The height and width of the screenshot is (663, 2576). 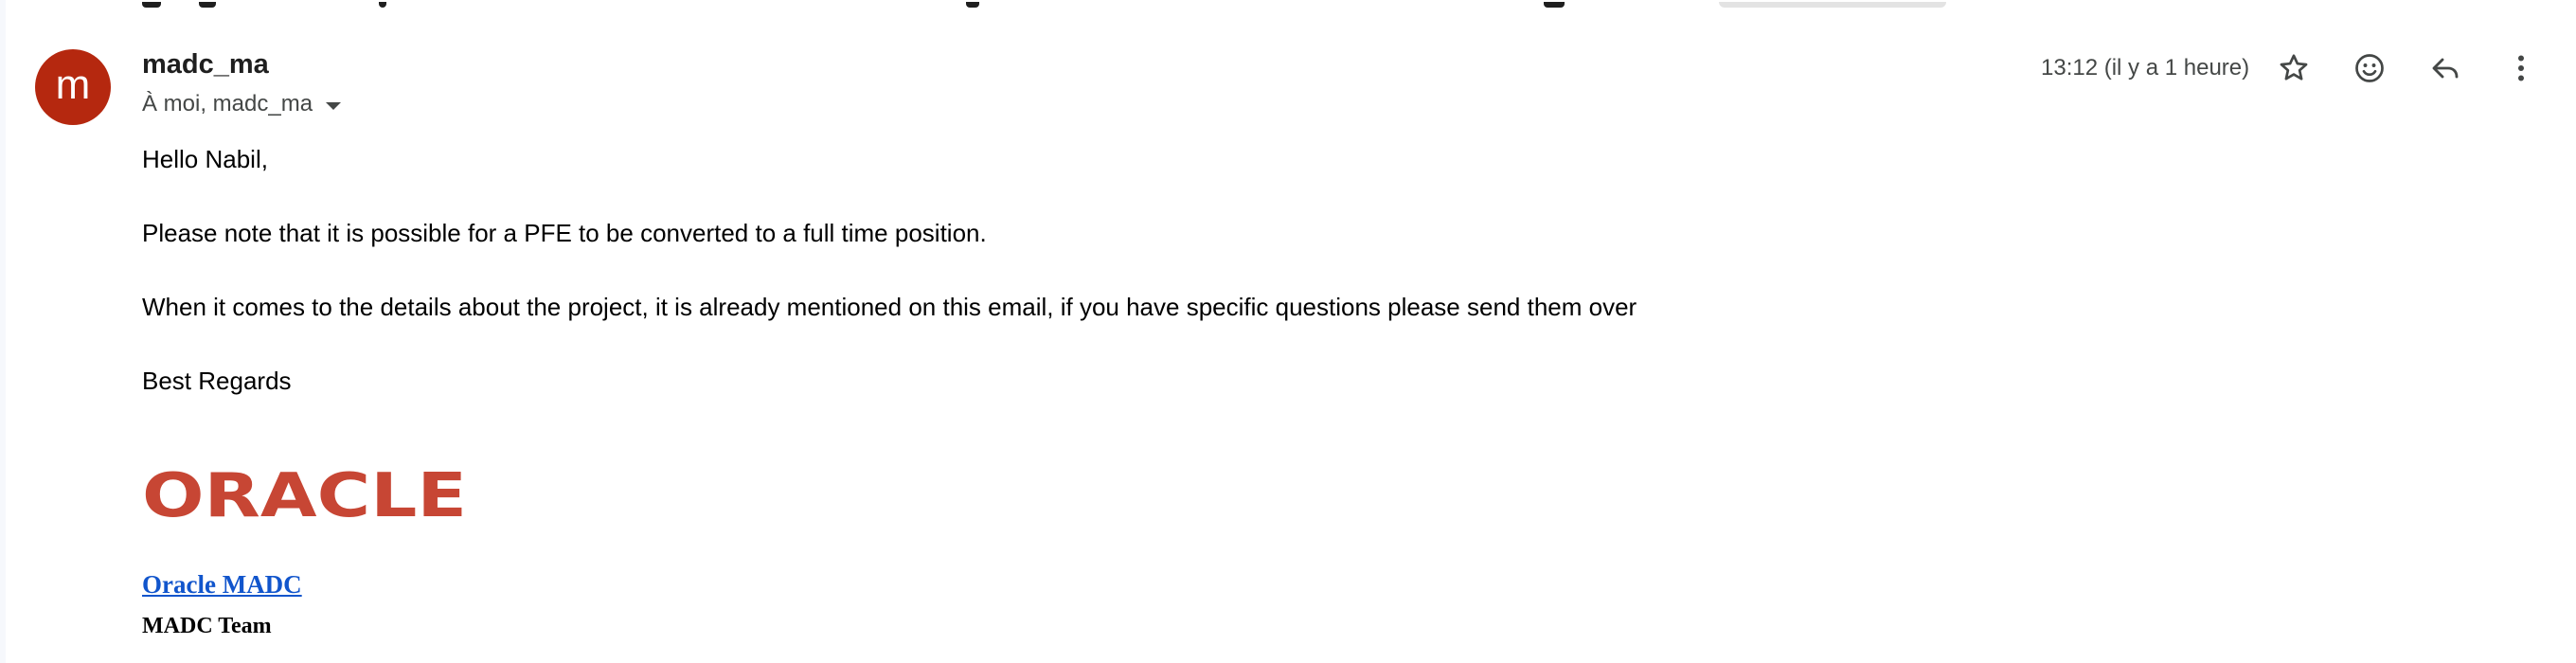 I want to click on reply-button, so click(x=2445, y=68).